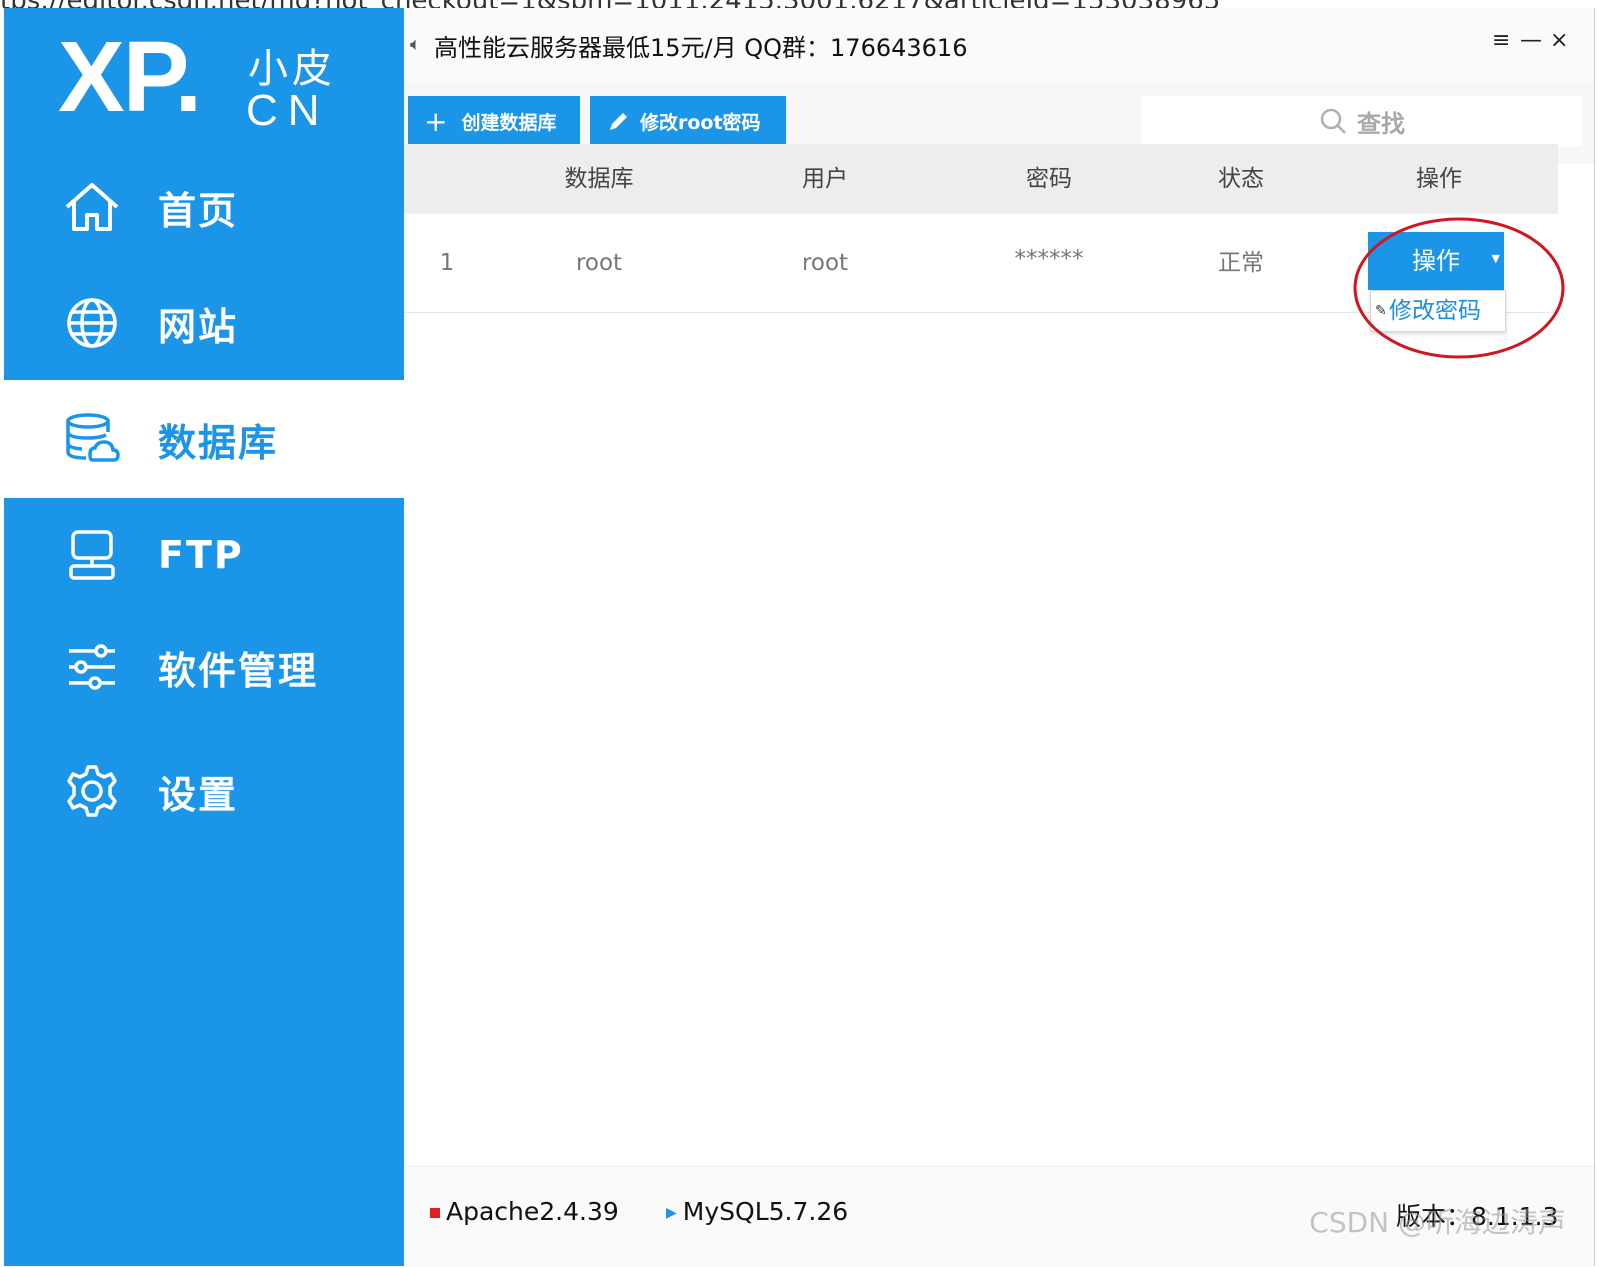 This screenshot has width=1604, height=1267. What do you see at coordinates (1049, 259) in the screenshot?
I see `cell-password: ******` at bounding box center [1049, 259].